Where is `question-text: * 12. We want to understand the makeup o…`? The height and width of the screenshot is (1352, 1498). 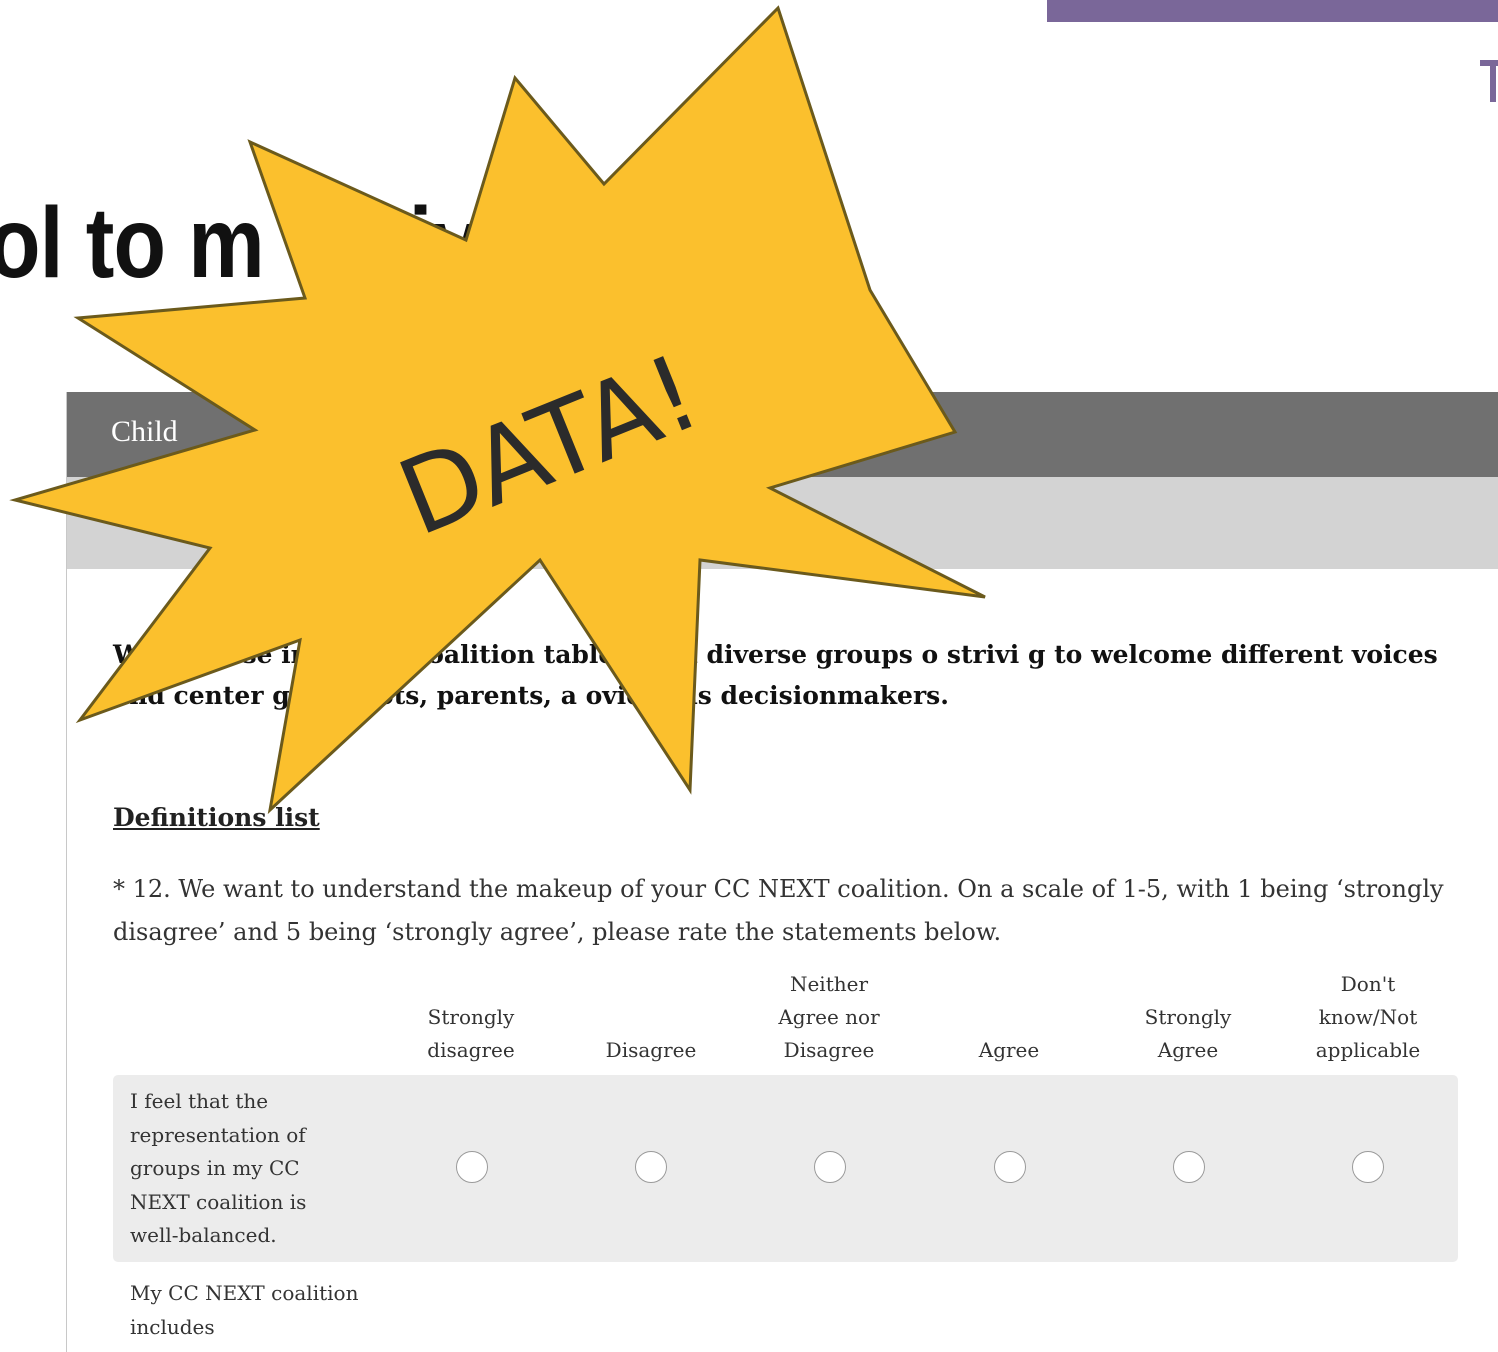
question-text: * 12. We want to understand the makeup o… is located at coordinates (778, 910).